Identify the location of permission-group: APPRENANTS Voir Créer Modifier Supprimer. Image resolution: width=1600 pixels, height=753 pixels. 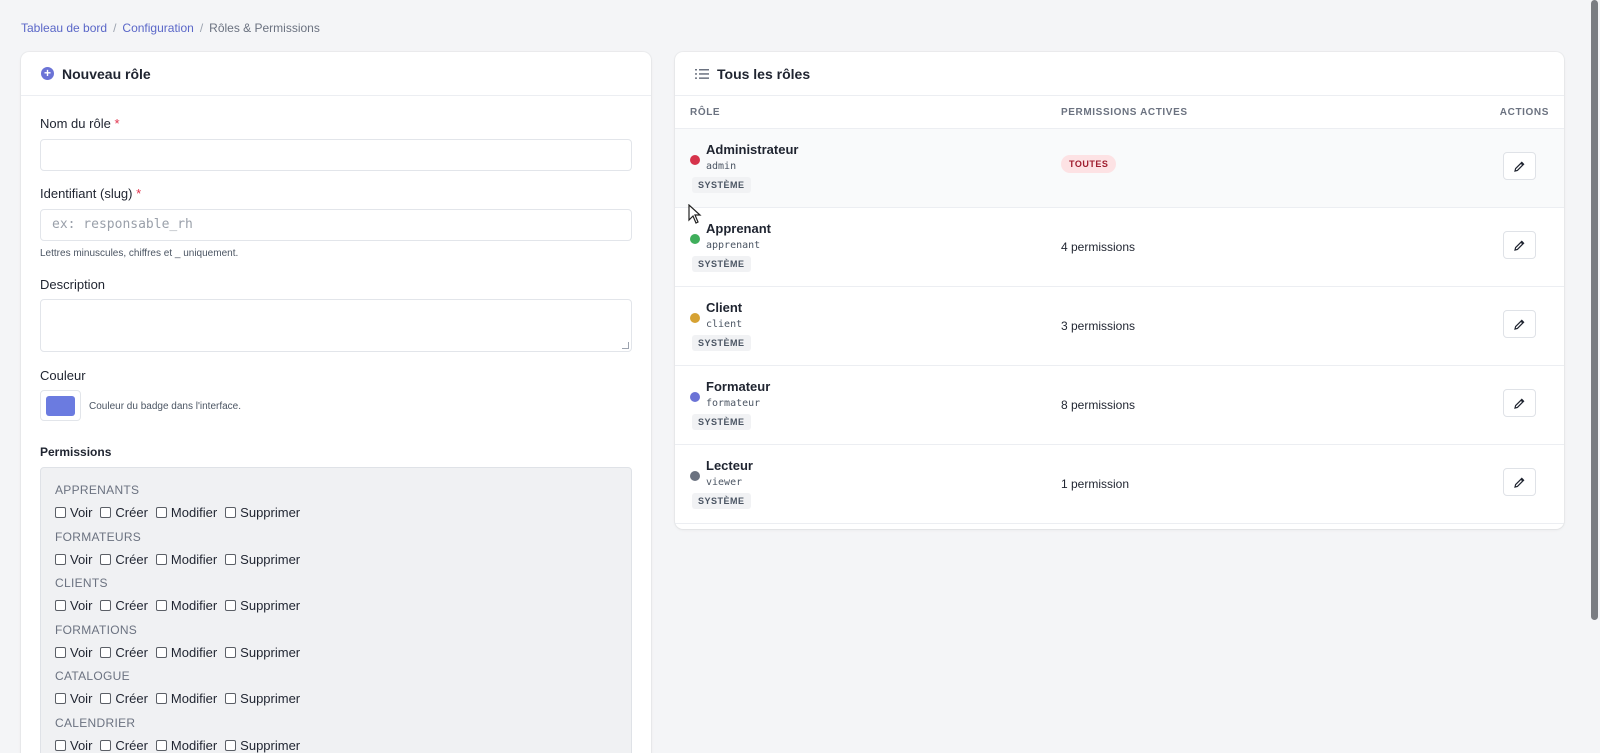
(181, 501).